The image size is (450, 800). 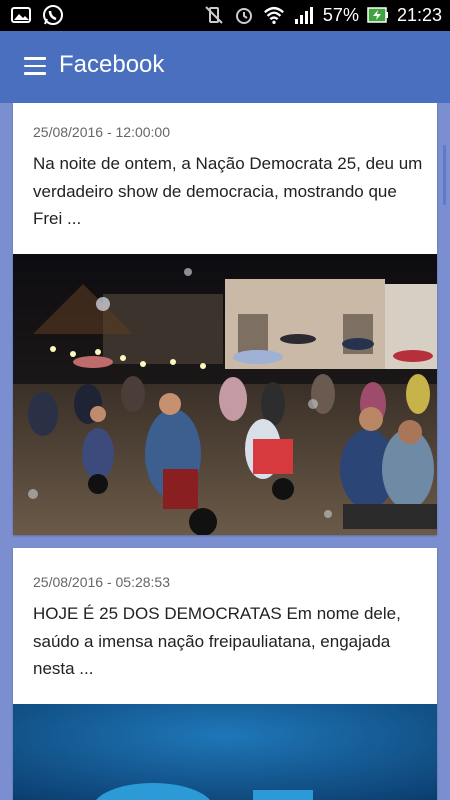 I want to click on alarm-icon, so click(x=244, y=15).